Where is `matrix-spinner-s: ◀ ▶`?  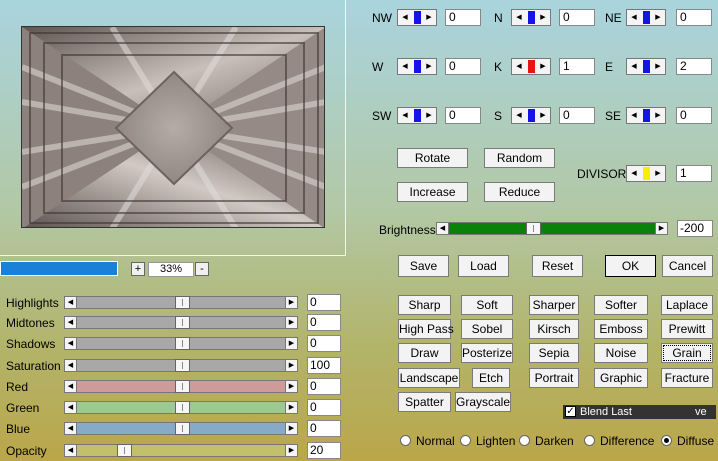 matrix-spinner-s: ◀ ▶ is located at coordinates (531, 115).